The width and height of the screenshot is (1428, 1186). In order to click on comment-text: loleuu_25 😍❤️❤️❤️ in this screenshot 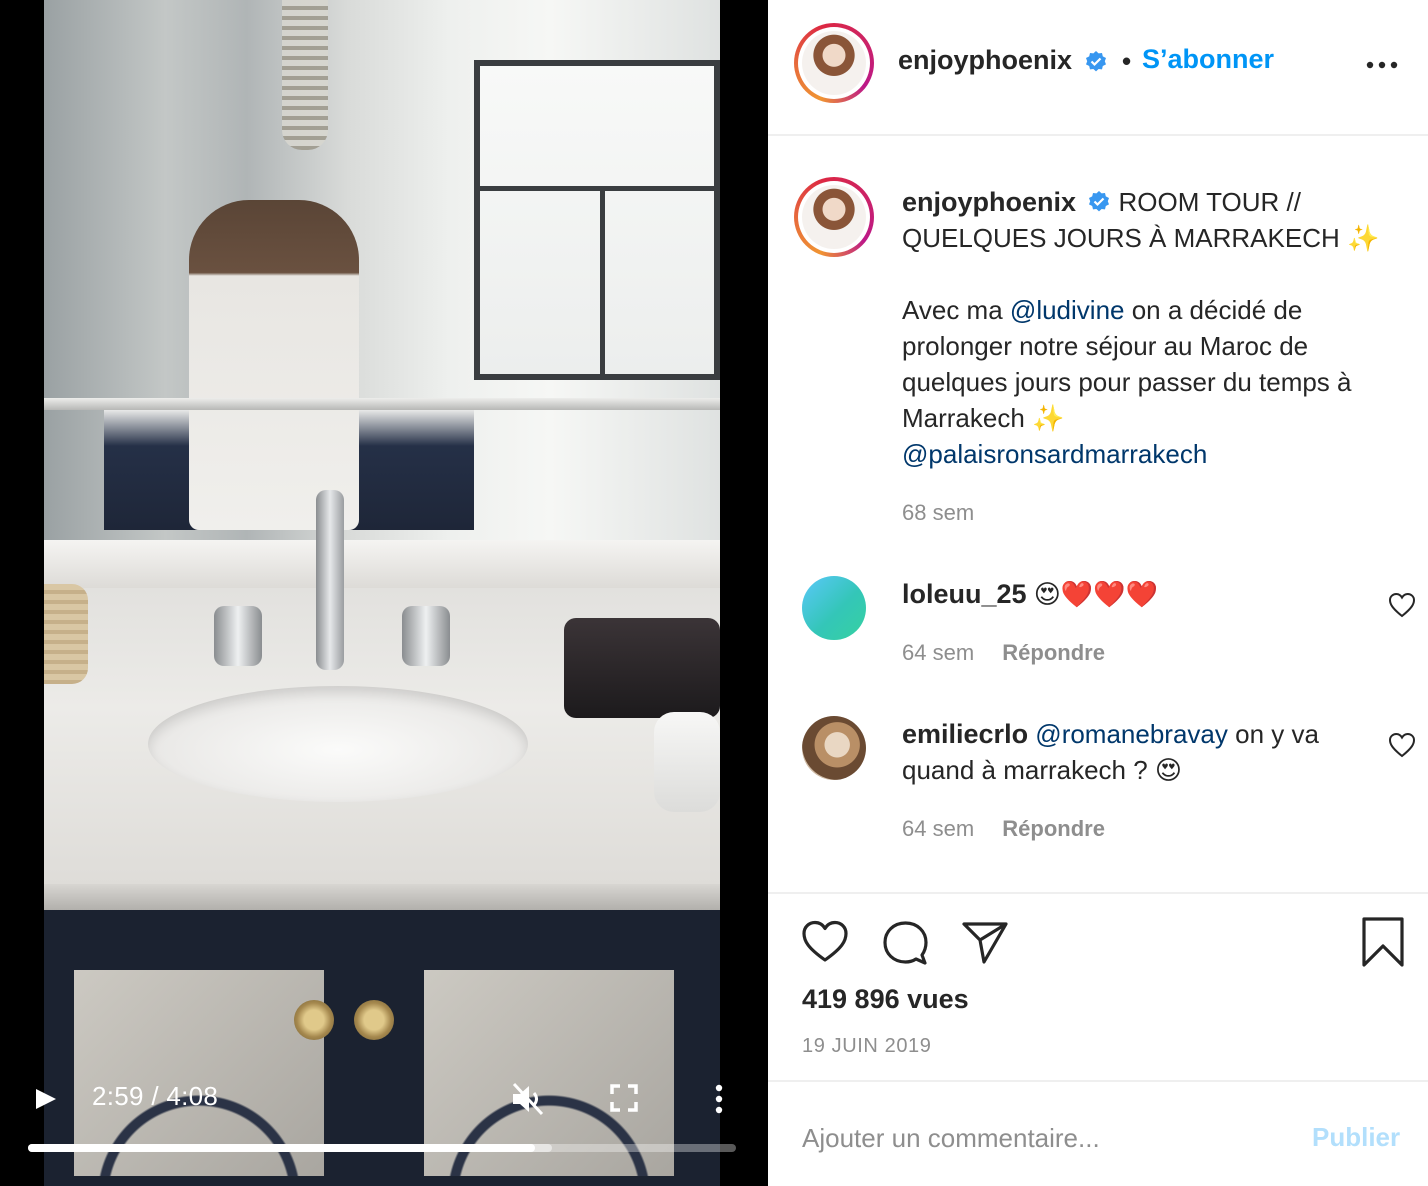, I will do `click(1132, 594)`.